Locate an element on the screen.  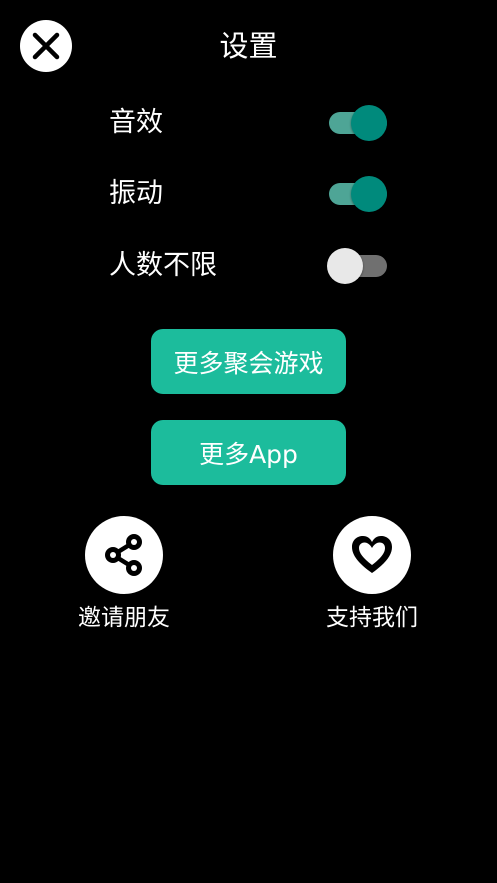
setting-row-vibration: 振动 is located at coordinates (249, 194).